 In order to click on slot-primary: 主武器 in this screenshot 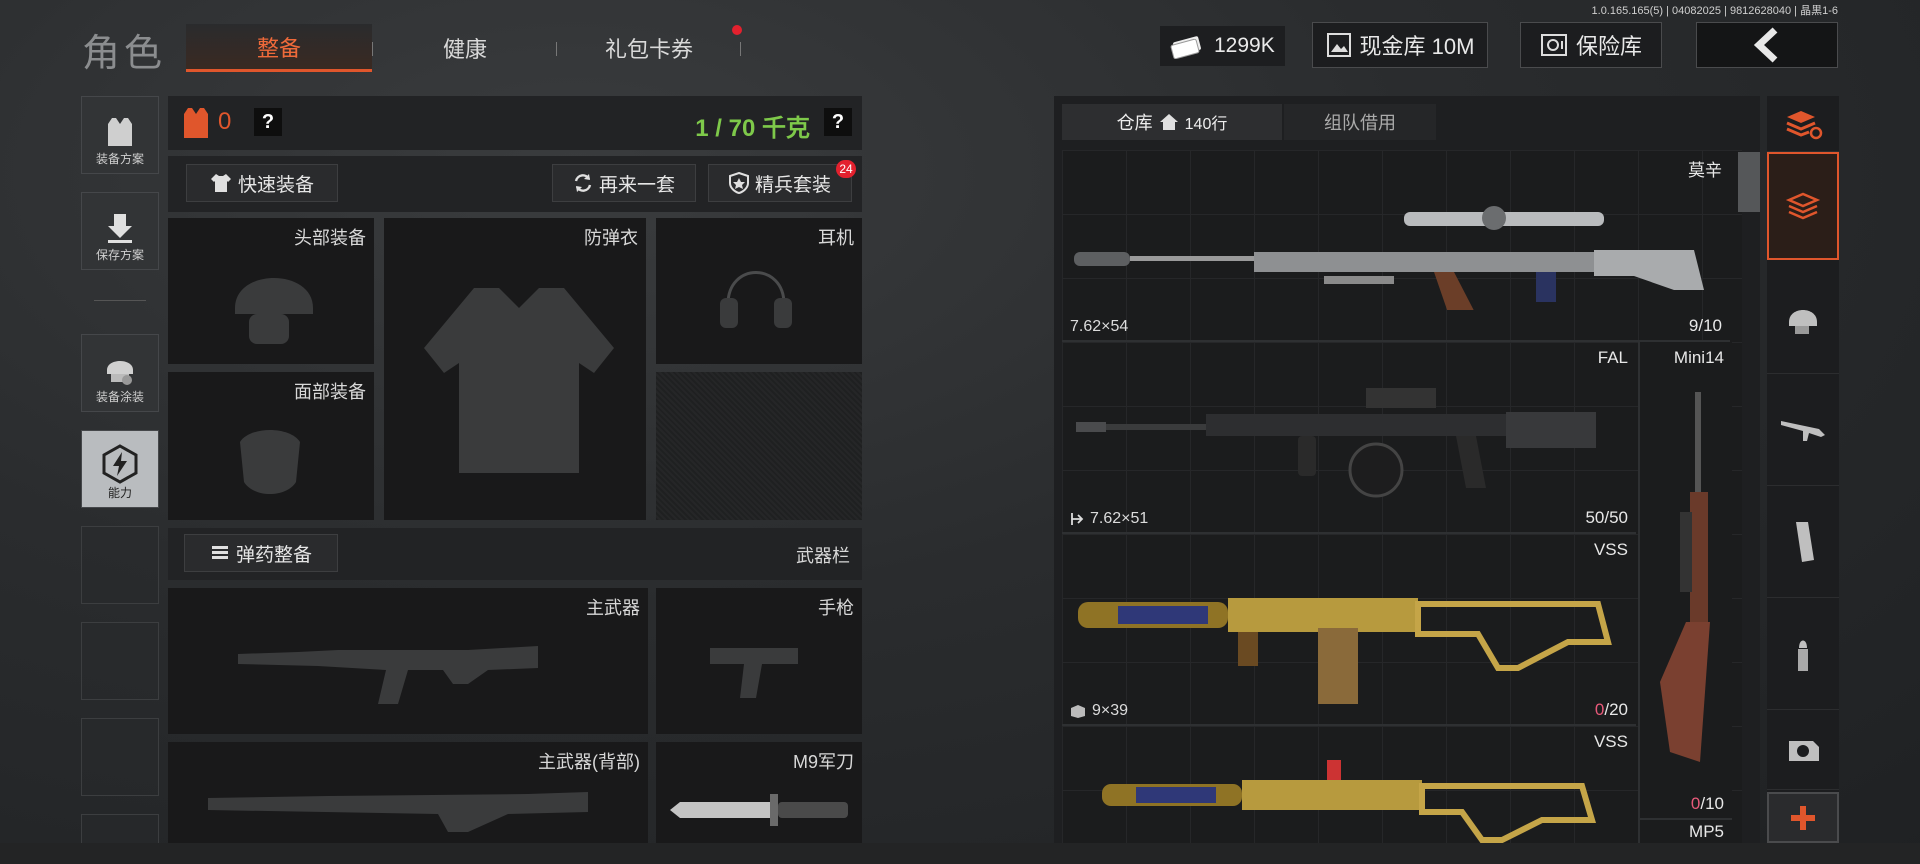, I will do `click(408, 661)`.